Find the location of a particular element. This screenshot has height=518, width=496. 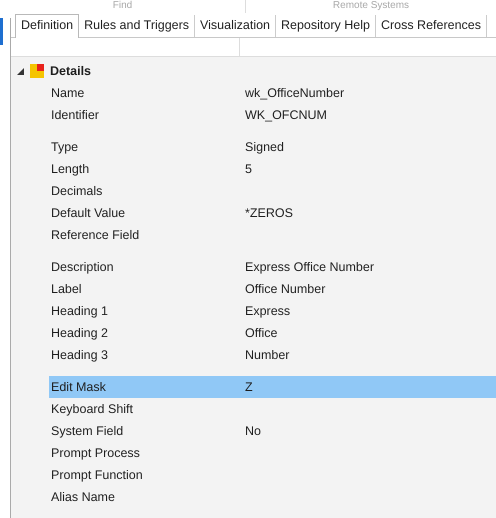

property-row: Alias Name is located at coordinates (272, 497).